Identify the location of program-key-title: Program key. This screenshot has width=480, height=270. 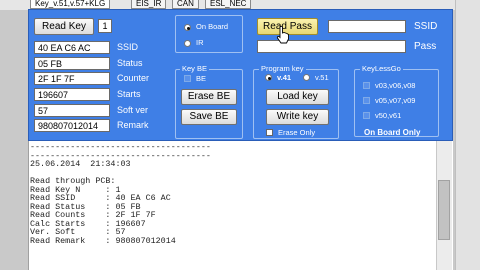
(282, 68).